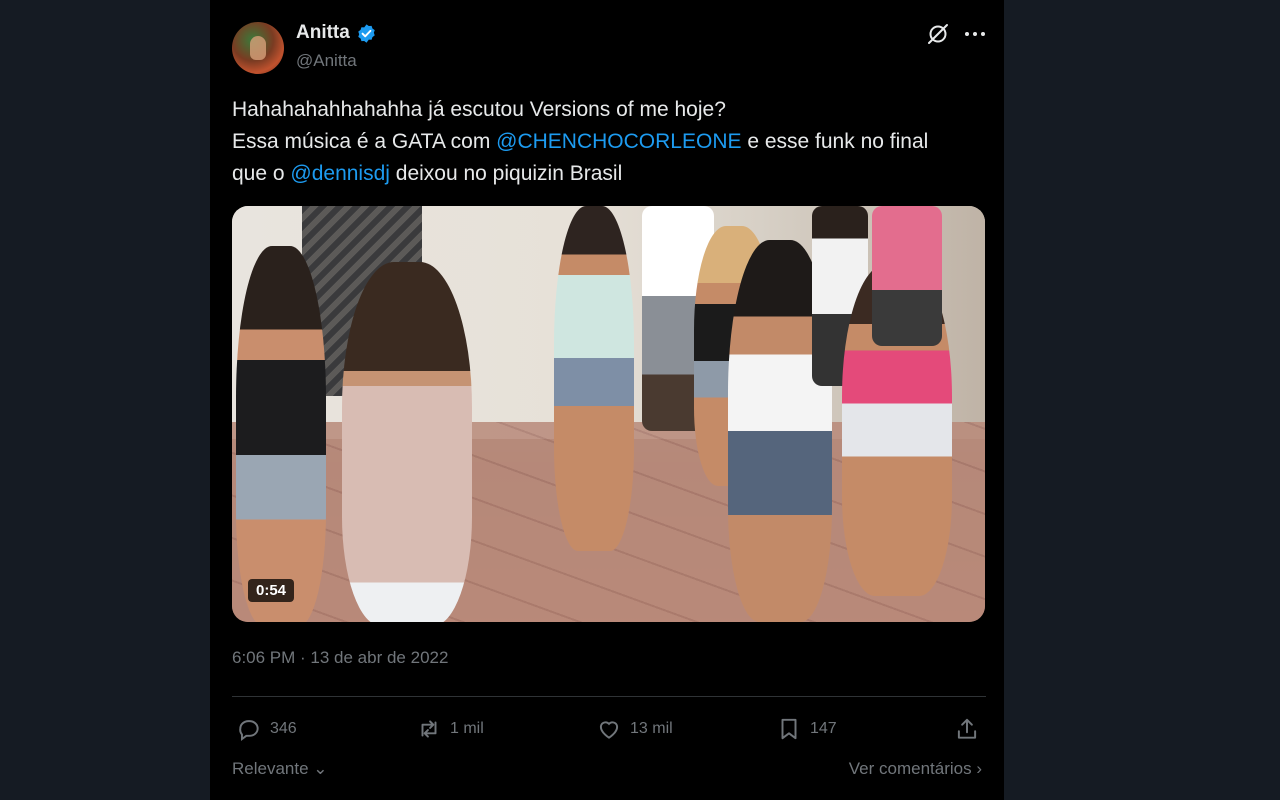  I want to click on tweet-line-2-start: Essa música é a GATA com, so click(364, 141).